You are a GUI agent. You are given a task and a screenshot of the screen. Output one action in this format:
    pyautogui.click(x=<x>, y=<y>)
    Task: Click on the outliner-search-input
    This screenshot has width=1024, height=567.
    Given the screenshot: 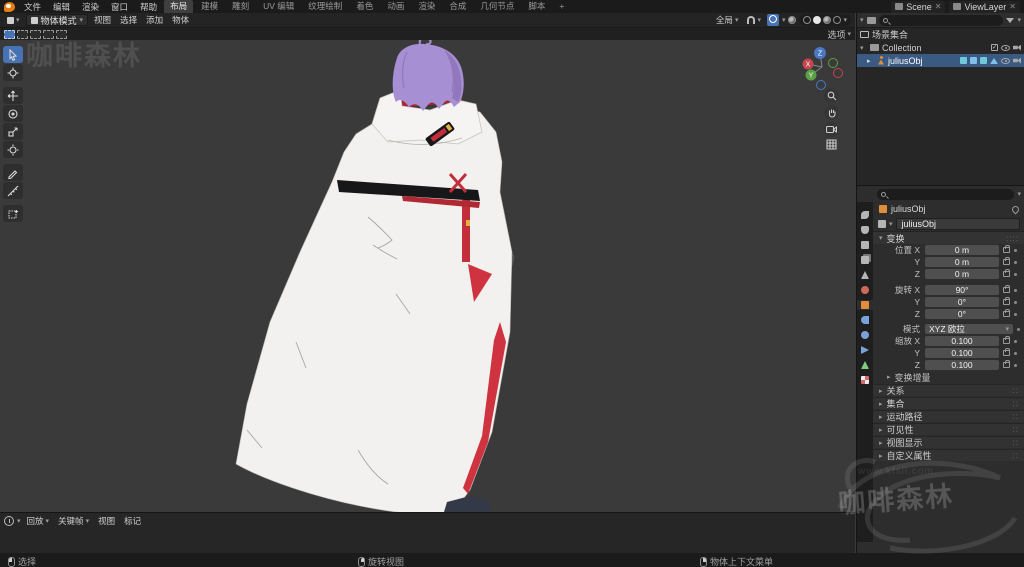 What is the action you would take?
    pyautogui.click(x=941, y=20)
    